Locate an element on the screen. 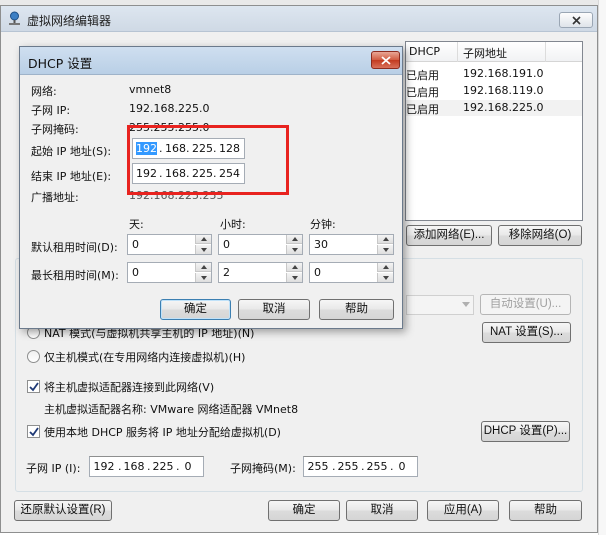 The image size is (606, 535). subnet-ip-input: 192 . 168 . 225 . 0 is located at coordinates (146, 466).